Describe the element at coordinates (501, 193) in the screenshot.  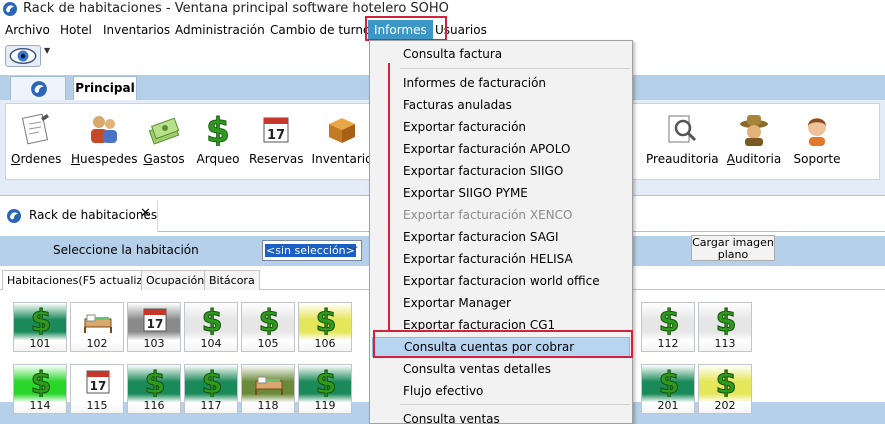
I see `menu-item: Exportar SIIGO PYME` at that location.